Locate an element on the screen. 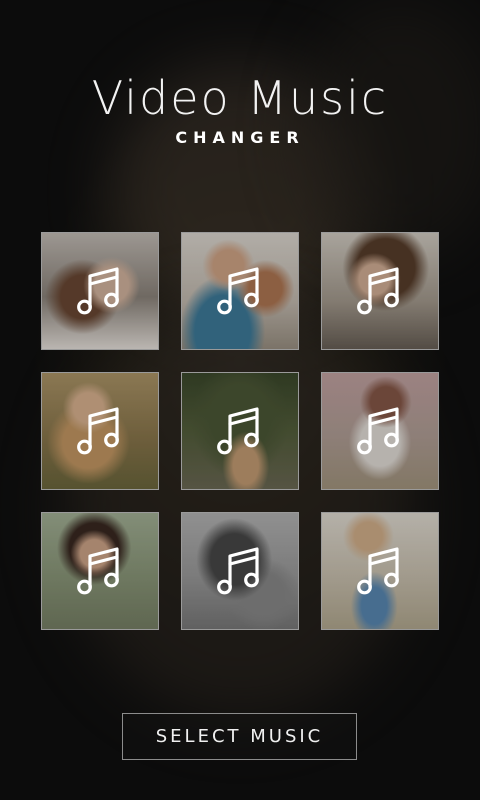  app-subtitle: CHANGER is located at coordinates (240, 137).